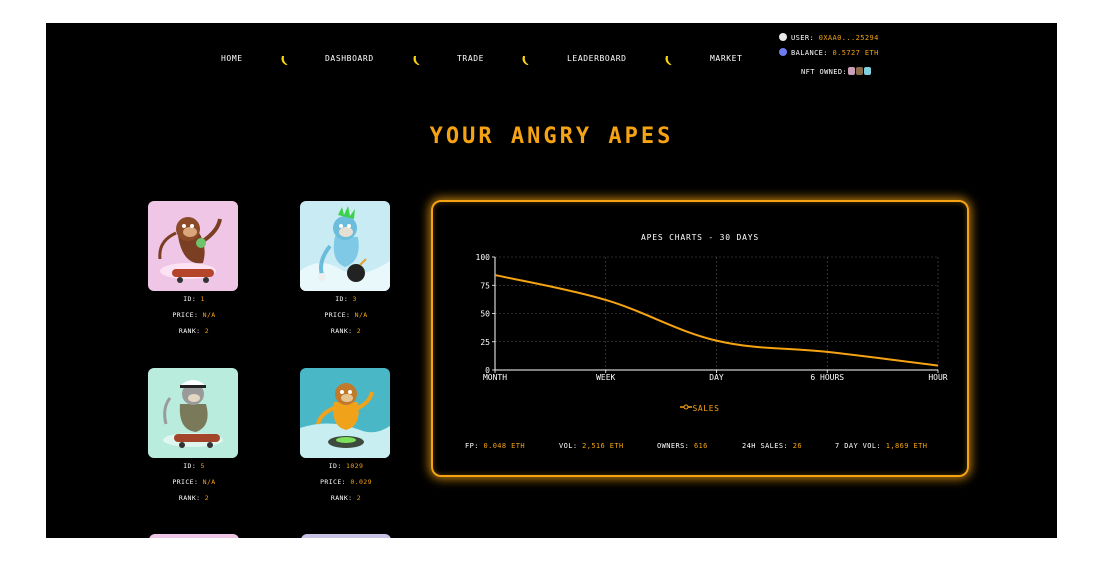 The width and height of the screenshot is (1103, 561). Describe the element at coordinates (829, 53) in the screenshot. I see `balance-row: BALANCE: 0.5727 ETH` at that location.